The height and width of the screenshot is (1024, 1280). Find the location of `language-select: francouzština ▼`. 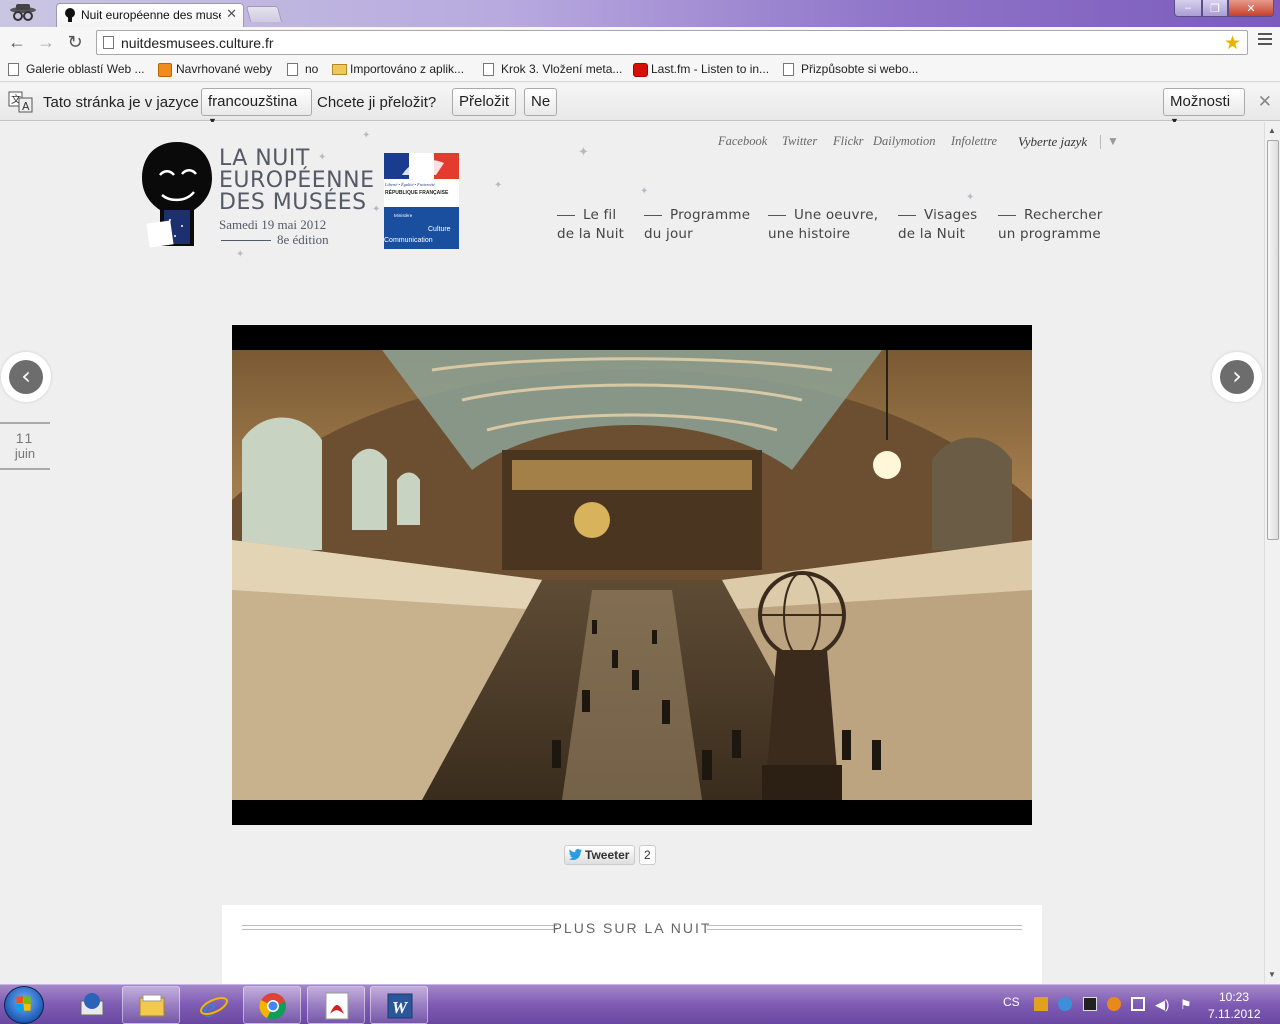

language-select: francouzština ▼ is located at coordinates (256, 107).